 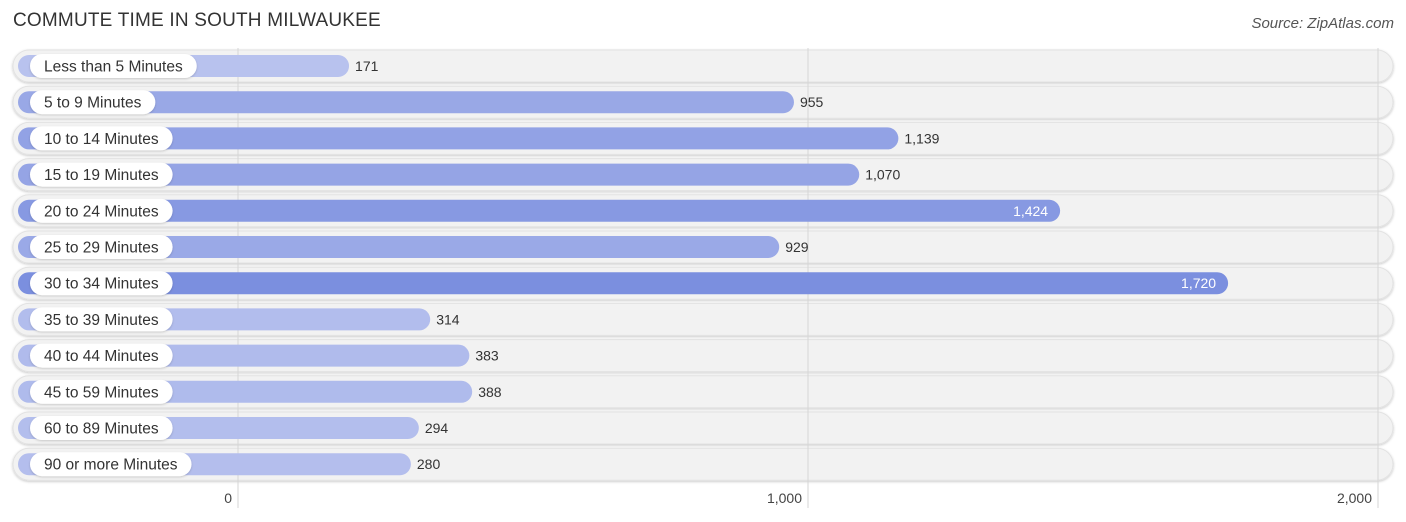 I want to click on bar-row: 90 or more Minutes 280, so click(x=229, y=464).